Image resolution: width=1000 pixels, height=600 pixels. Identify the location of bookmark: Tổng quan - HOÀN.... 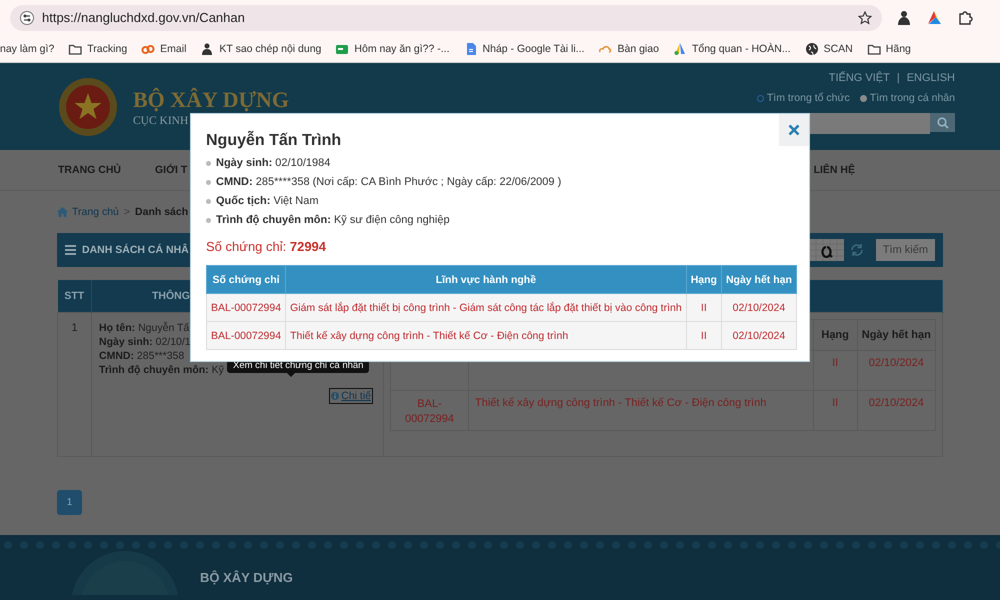
(731, 49).